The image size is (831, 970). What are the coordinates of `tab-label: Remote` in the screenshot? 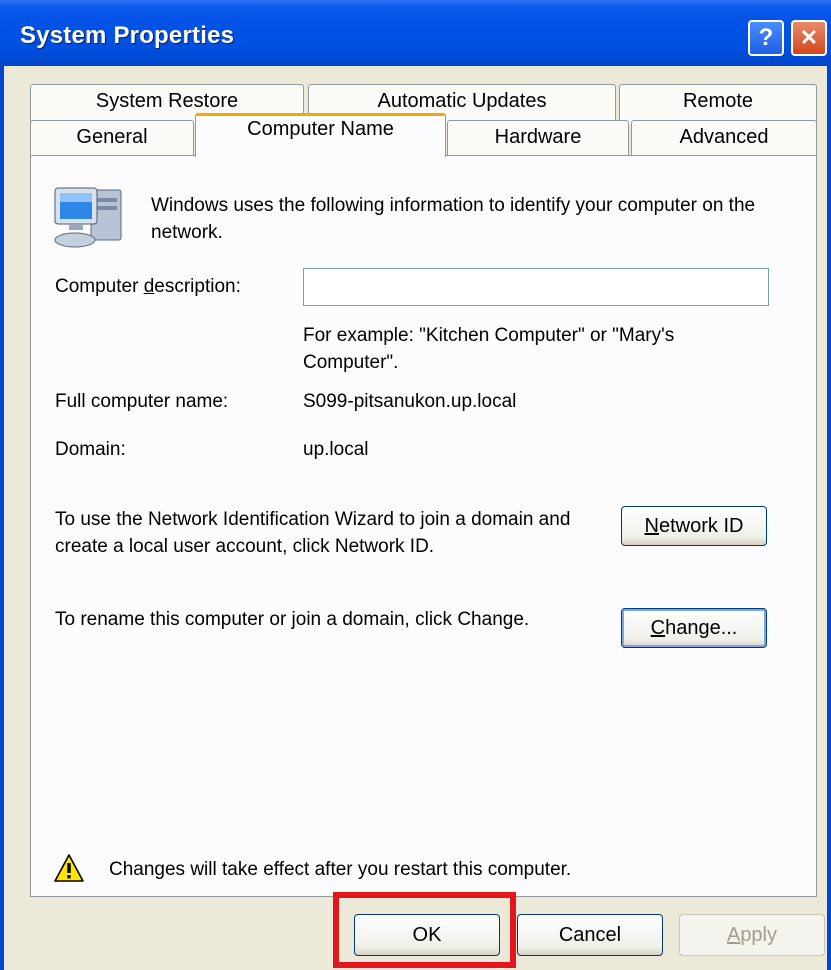 It's located at (718, 101).